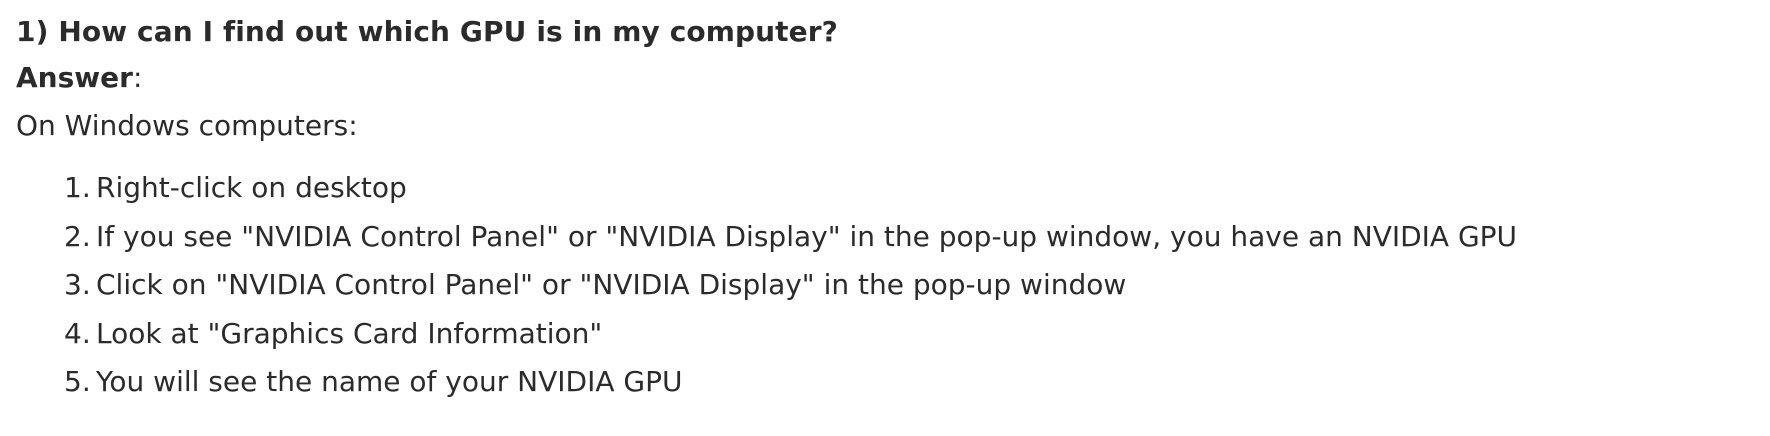  Describe the element at coordinates (917, 188) in the screenshot. I see `list-item: 1. Right-click on desktop` at that location.